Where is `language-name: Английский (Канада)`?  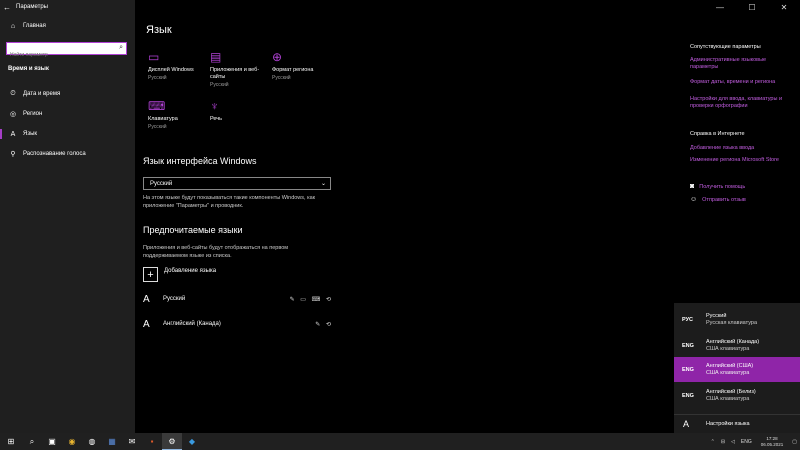
language-name: Английский (Канада) is located at coordinates (192, 324).